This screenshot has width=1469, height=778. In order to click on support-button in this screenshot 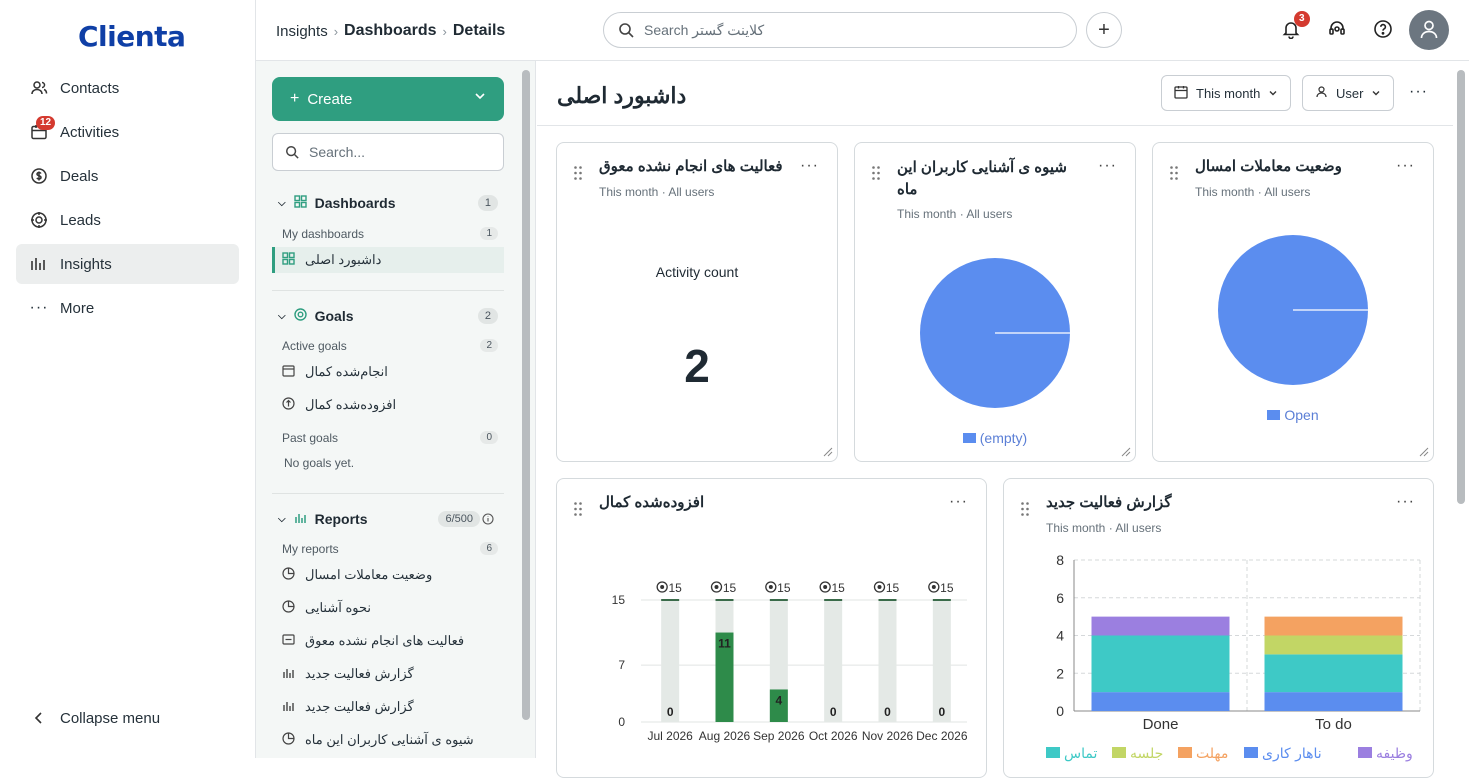, I will do `click(1337, 30)`.